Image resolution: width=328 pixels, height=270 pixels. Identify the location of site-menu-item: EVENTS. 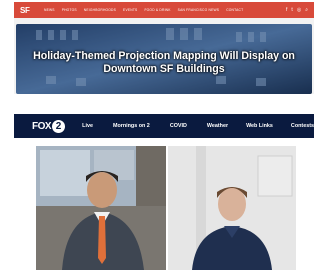
(130, 10).